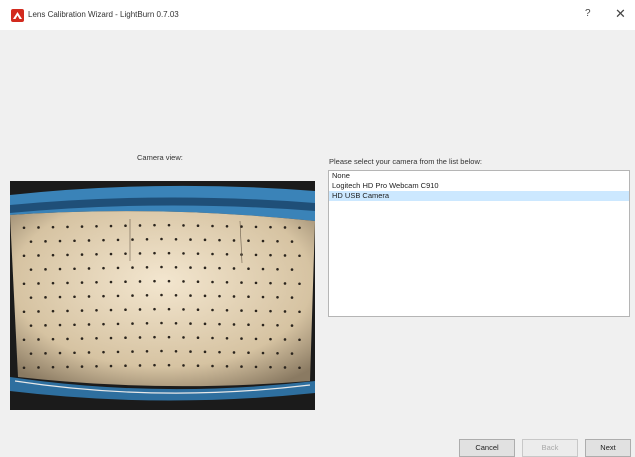 The width and height of the screenshot is (635, 457). Describe the element at coordinates (620, 14) in the screenshot. I see `close-button: ✕` at that location.